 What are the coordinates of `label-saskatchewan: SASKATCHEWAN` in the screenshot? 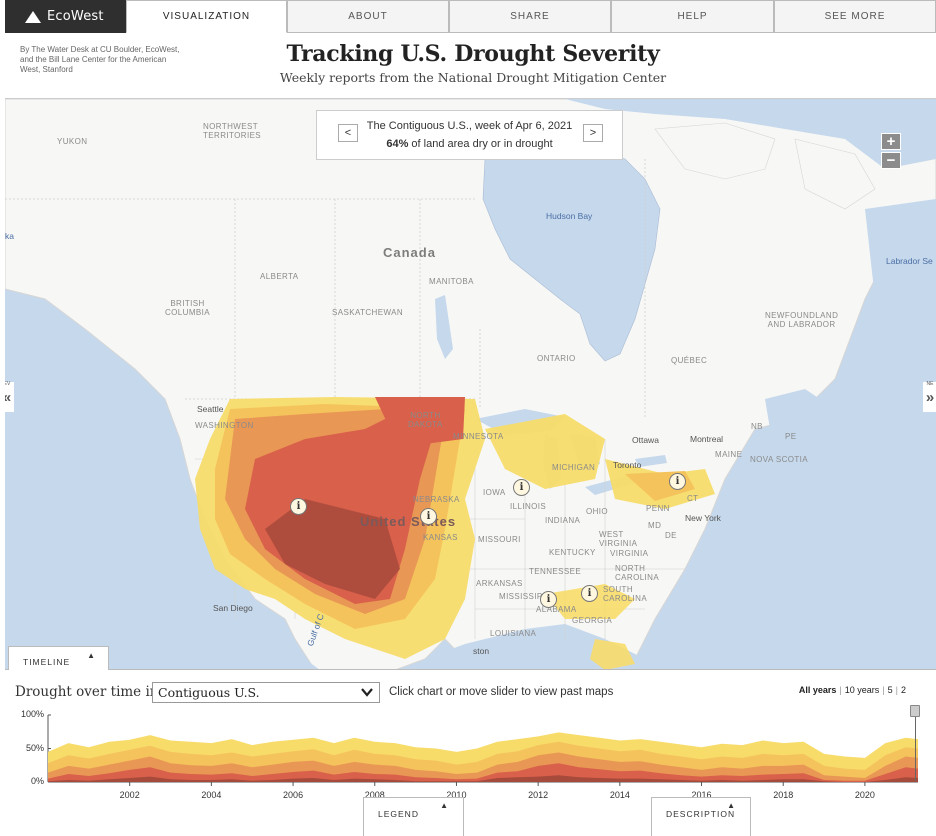 It's located at (368, 312).